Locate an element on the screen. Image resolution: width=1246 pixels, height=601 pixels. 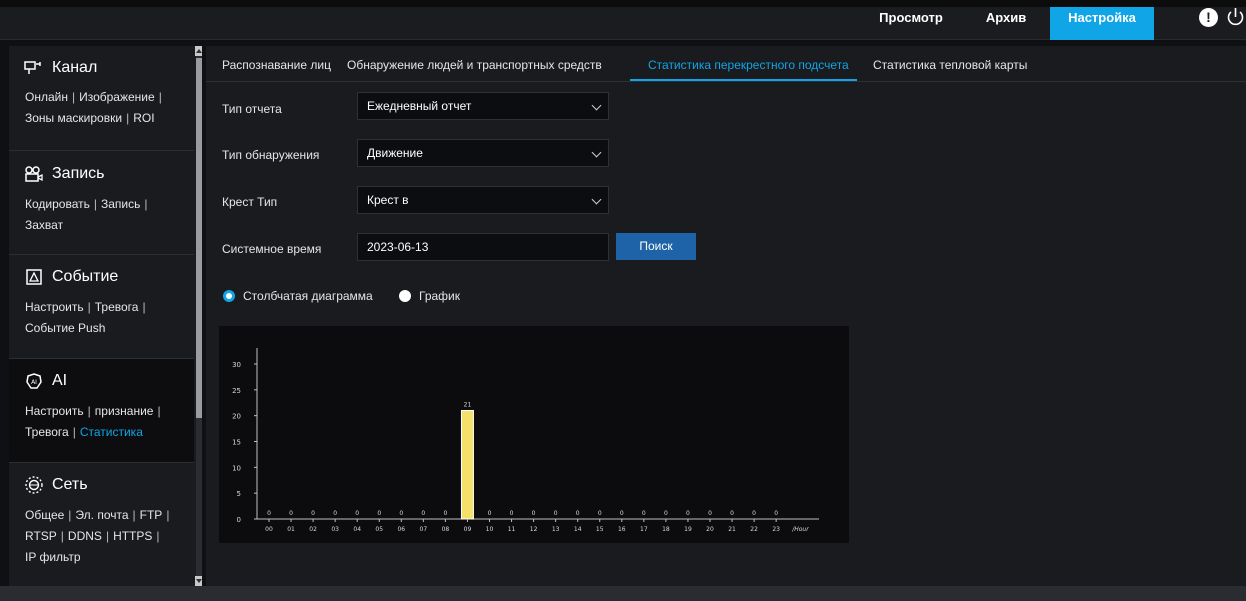
x-tick-label: 16 is located at coordinates (622, 529).